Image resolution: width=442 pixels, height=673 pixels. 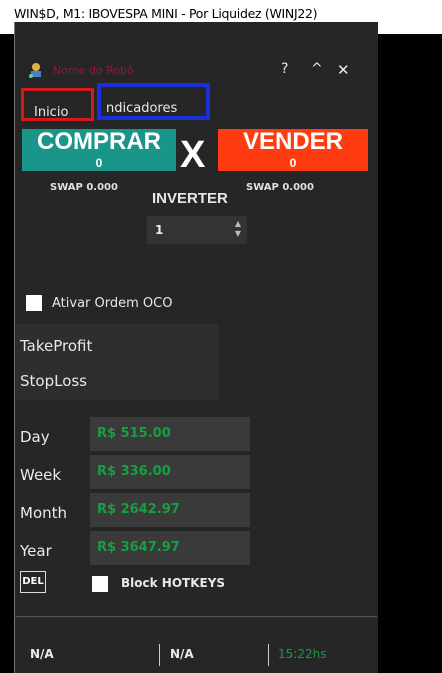 I want to click on inverter-button: INVERTER, so click(x=190, y=198).